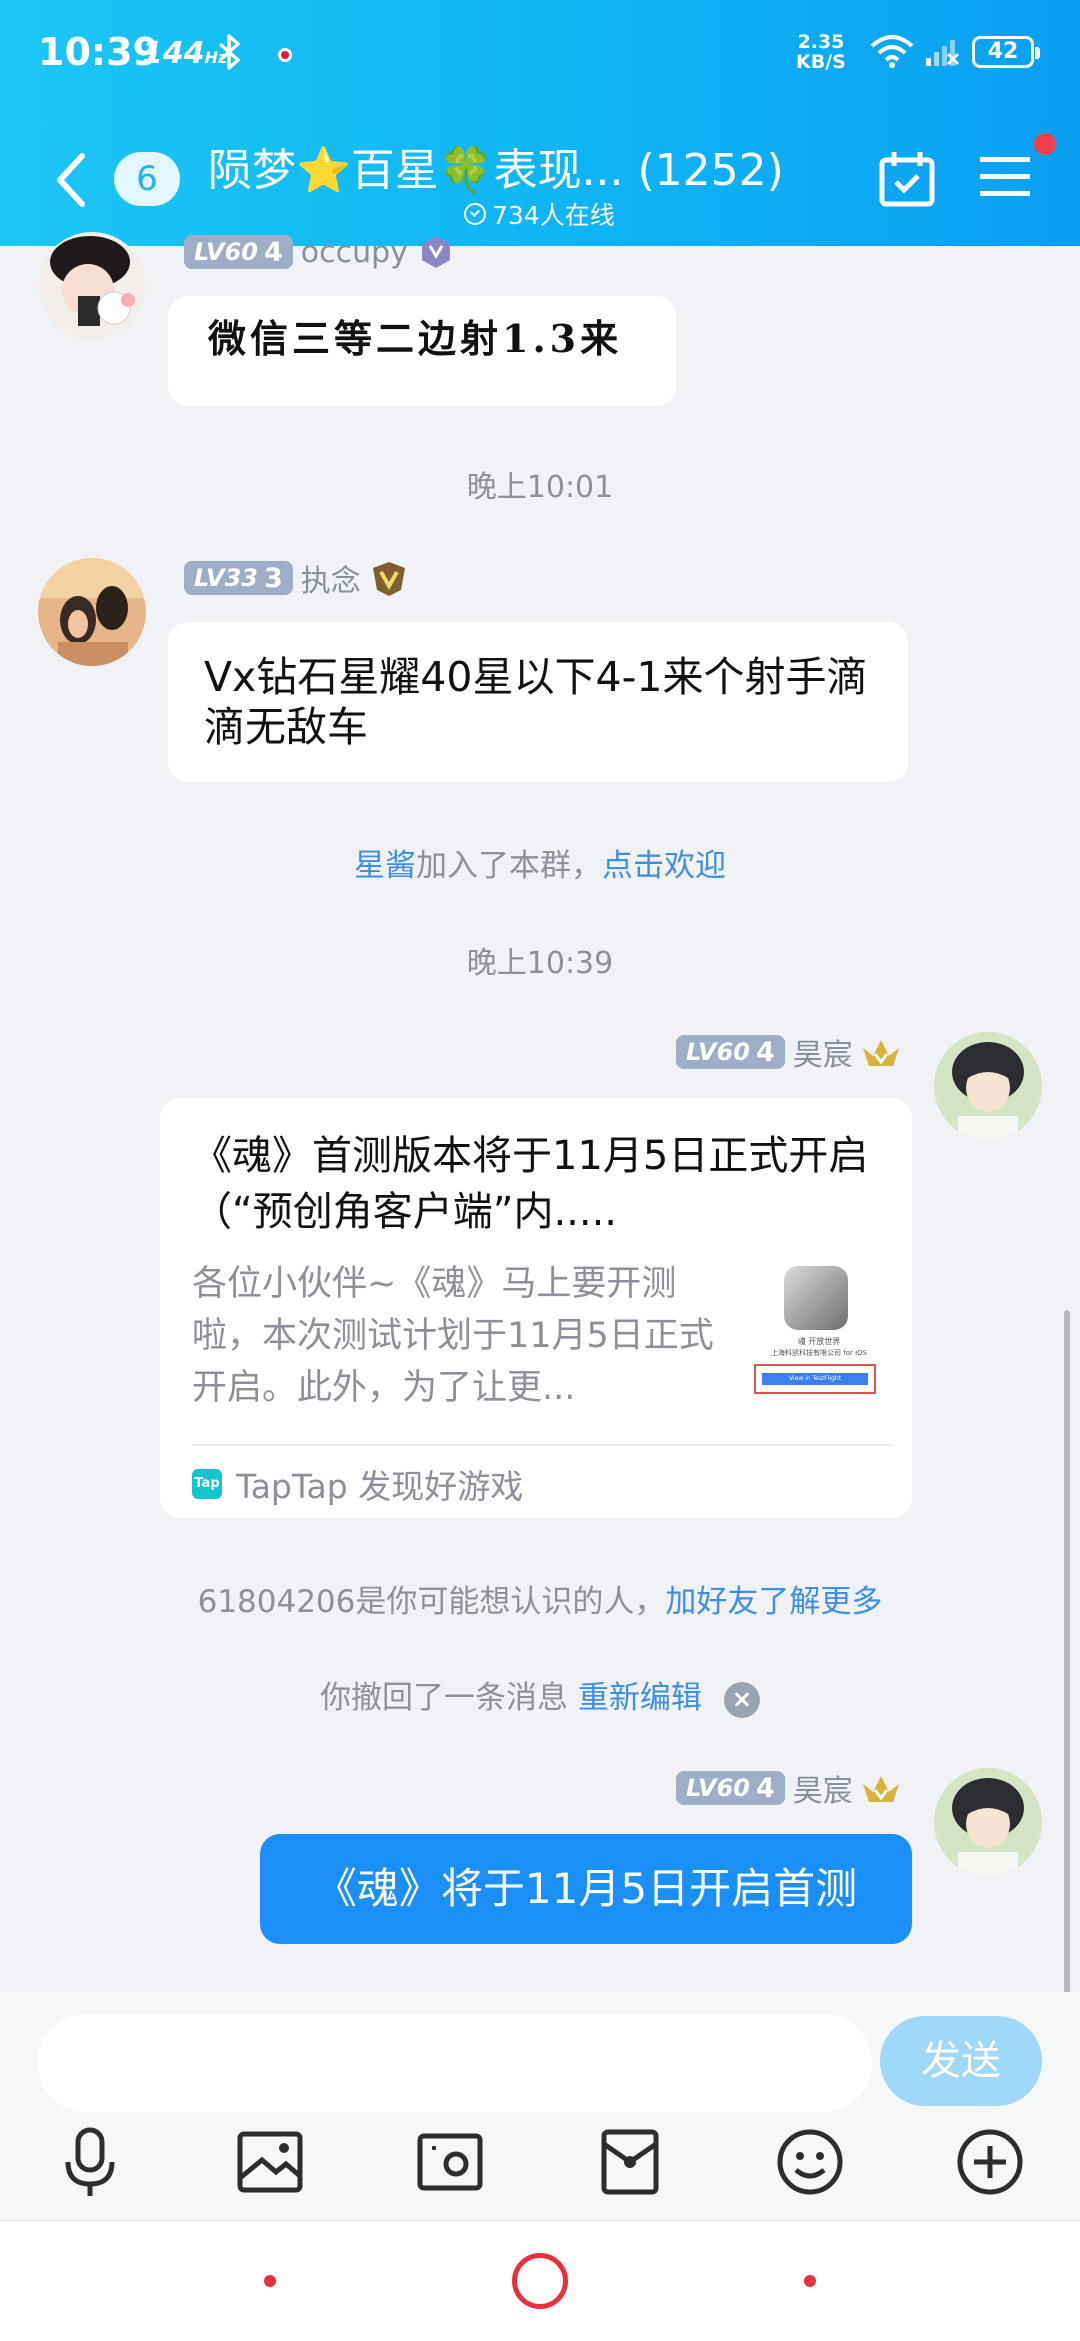 Image resolution: width=1080 pixels, height=2341 pixels. What do you see at coordinates (207, 1484) in the screenshot?
I see `taptap-logo-icon: Tap` at bounding box center [207, 1484].